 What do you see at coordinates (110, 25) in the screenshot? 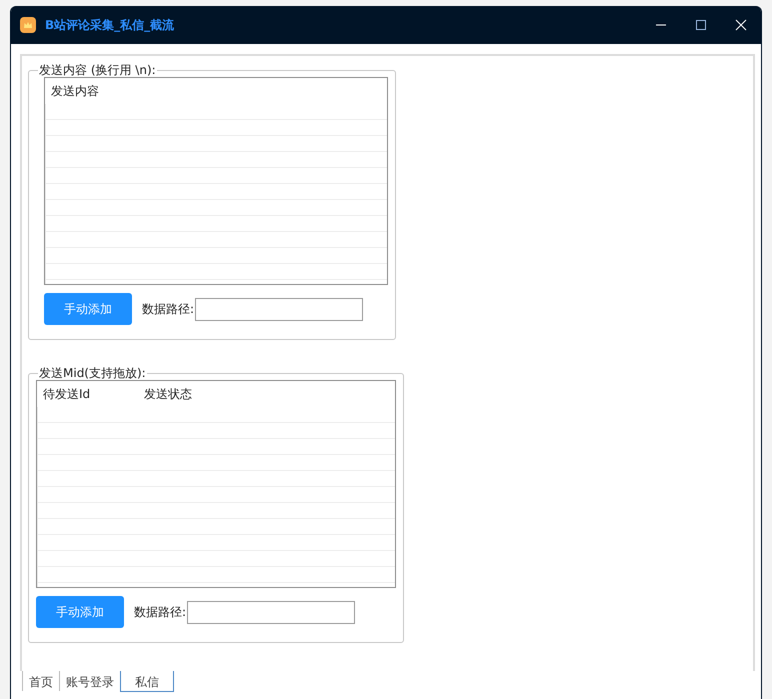
I see `window-title: B站评论采集_私信_截流` at bounding box center [110, 25].